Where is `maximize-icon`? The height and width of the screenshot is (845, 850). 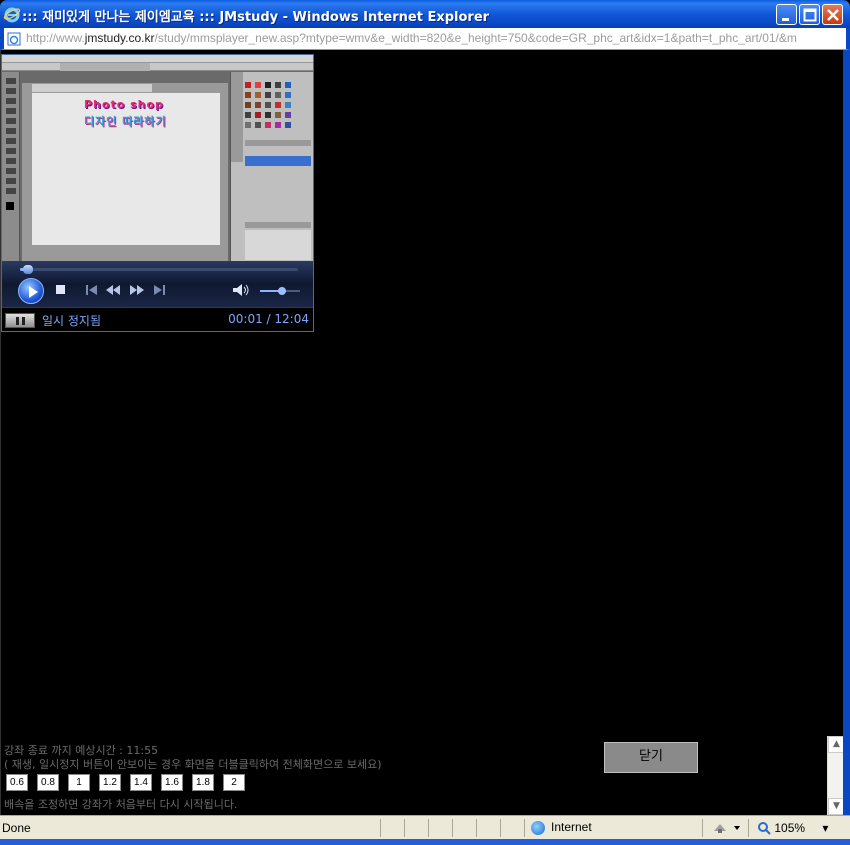
maximize-icon is located at coordinates (810, 15).